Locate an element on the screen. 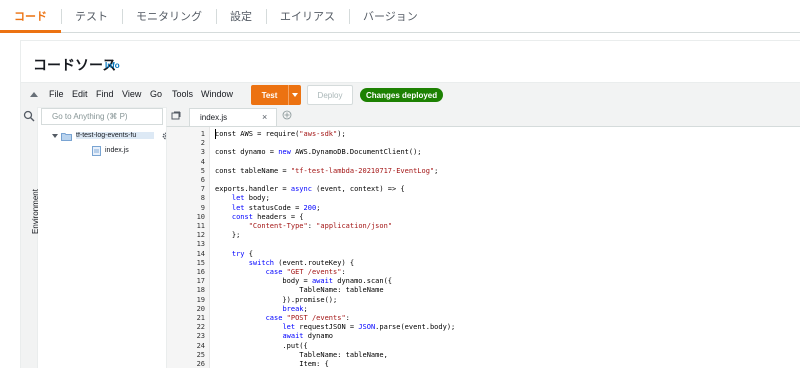  add-tab-icon is located at coordinates (287, 115).